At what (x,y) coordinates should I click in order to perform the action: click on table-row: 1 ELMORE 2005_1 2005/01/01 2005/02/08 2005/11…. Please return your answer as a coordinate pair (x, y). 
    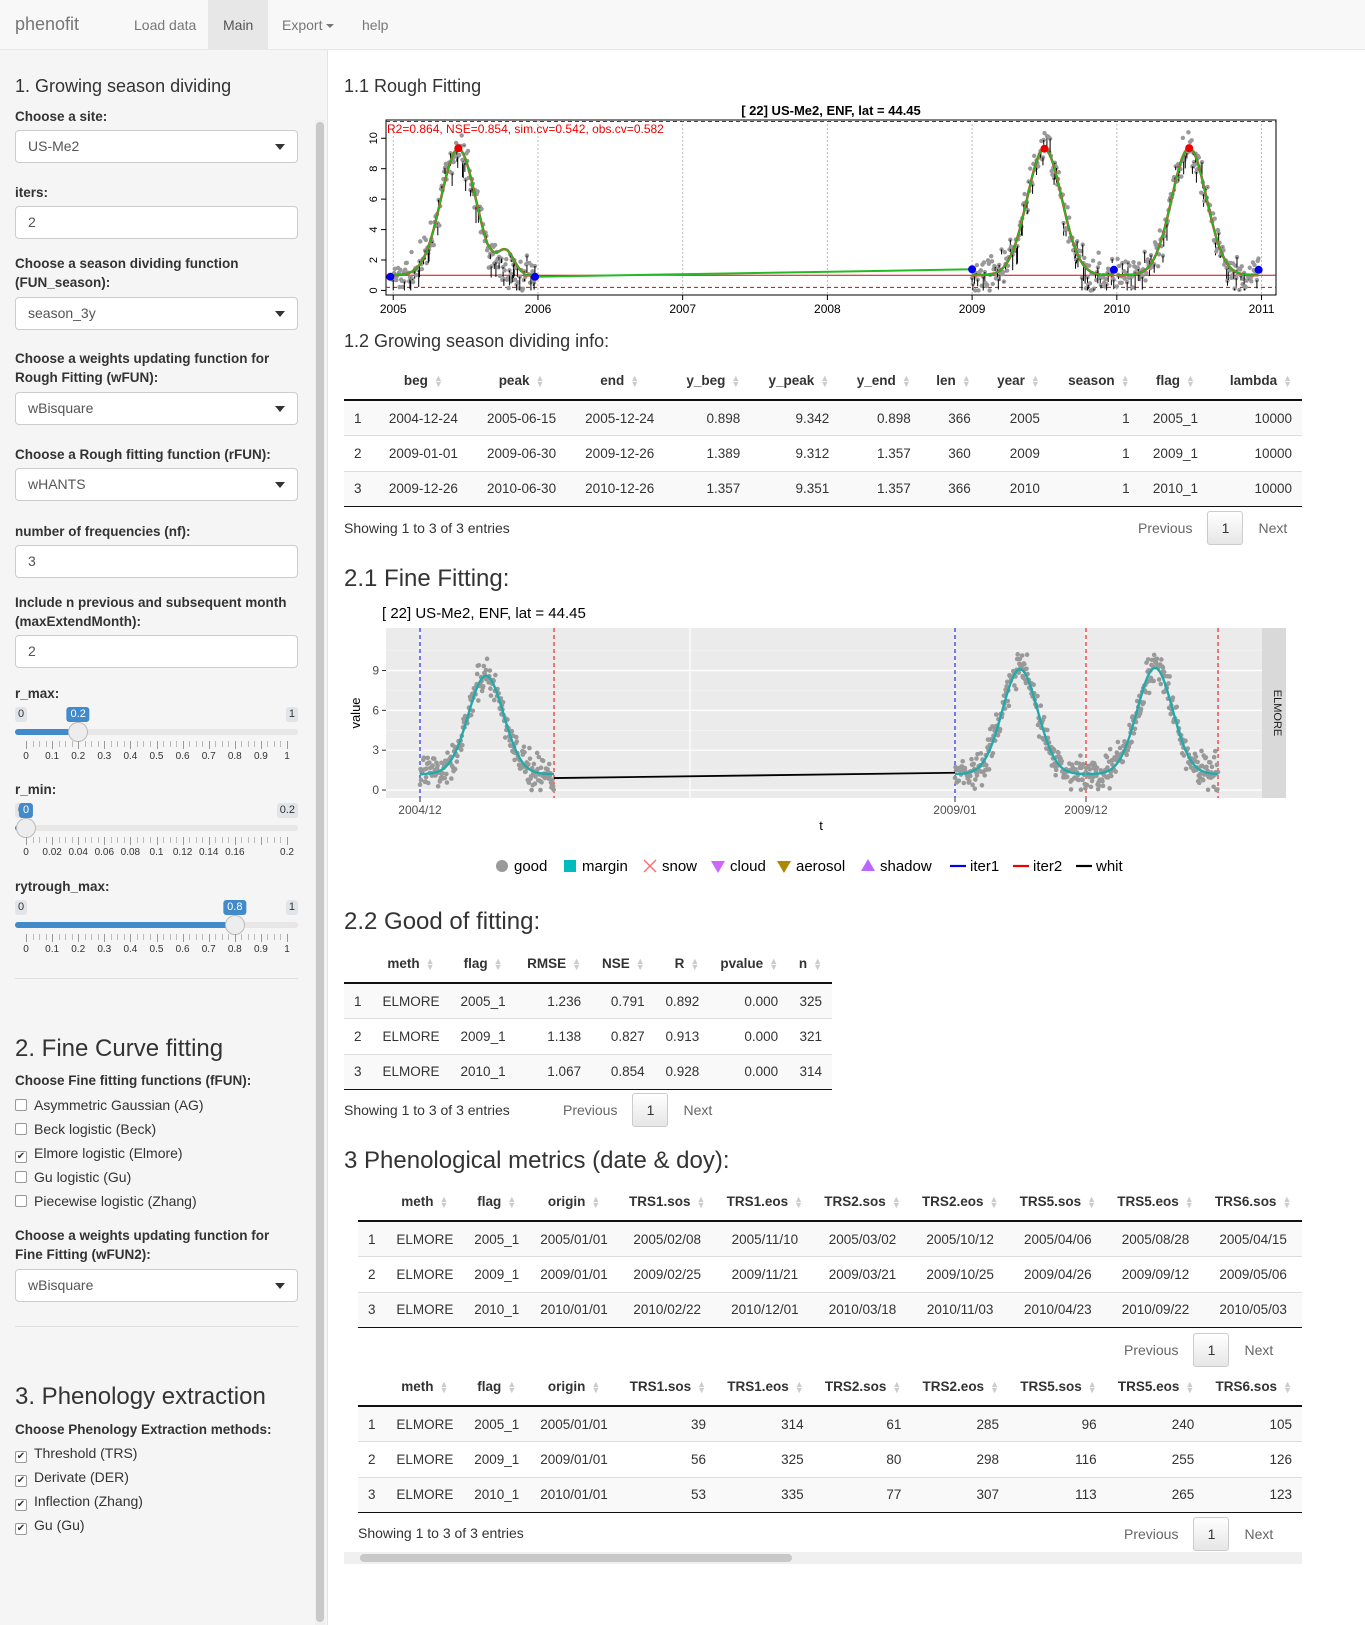
    Looking at the image, I should click on (830, 1238).